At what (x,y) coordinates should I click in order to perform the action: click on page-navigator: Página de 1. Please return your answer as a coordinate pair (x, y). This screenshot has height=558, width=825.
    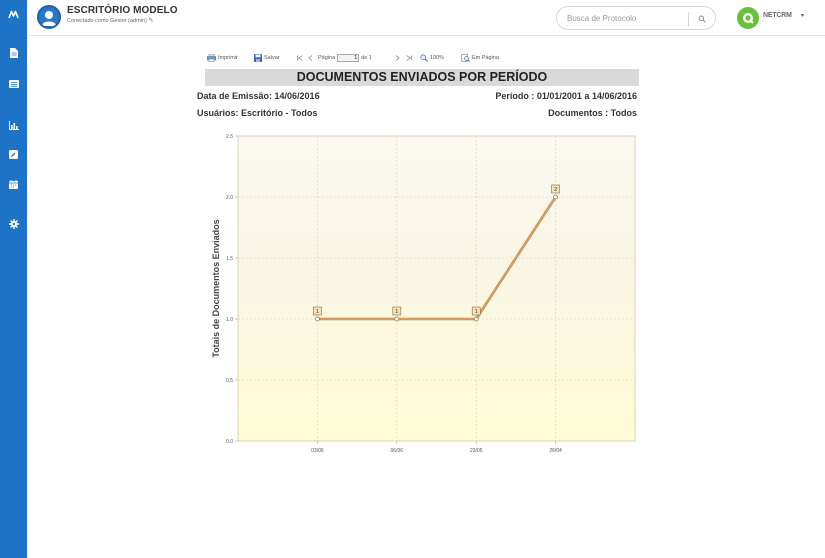
    Looking at the image, I should click on (345, 58).